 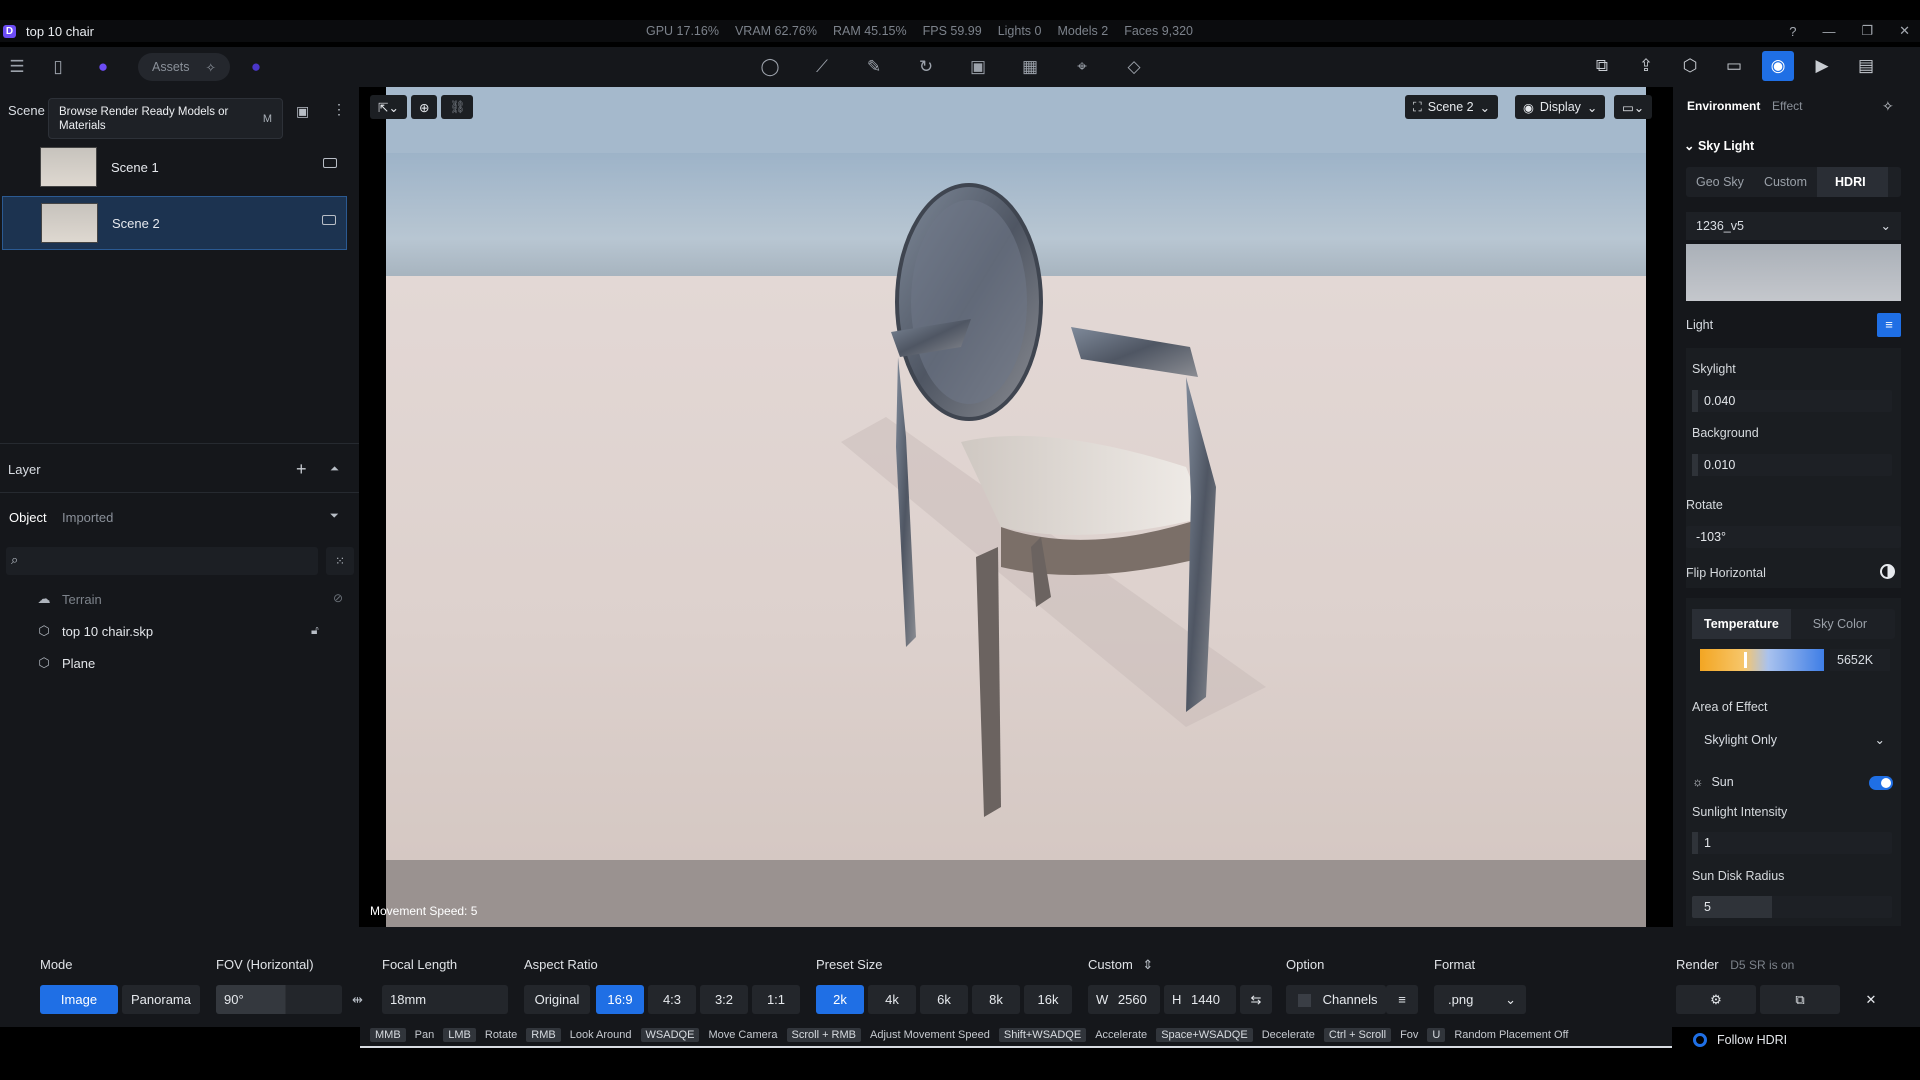 I want to click on gallery-icon: ▤, so click(x=1866, y=66).